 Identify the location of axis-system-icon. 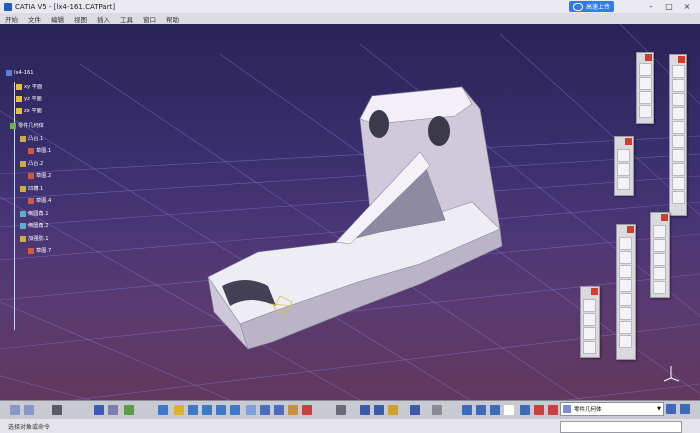
(415, 410).